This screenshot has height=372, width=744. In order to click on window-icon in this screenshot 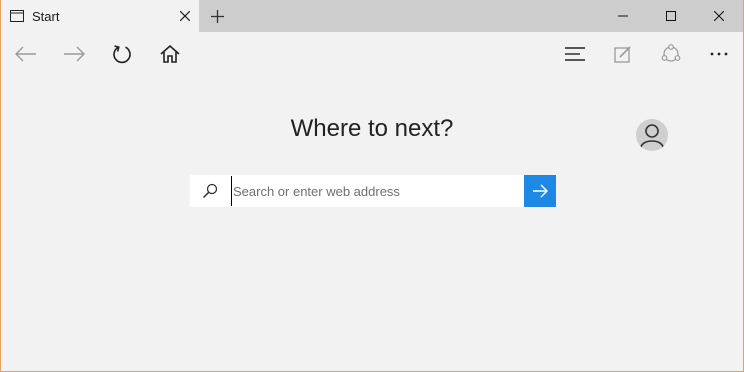, I will do `click(18, 16)`.